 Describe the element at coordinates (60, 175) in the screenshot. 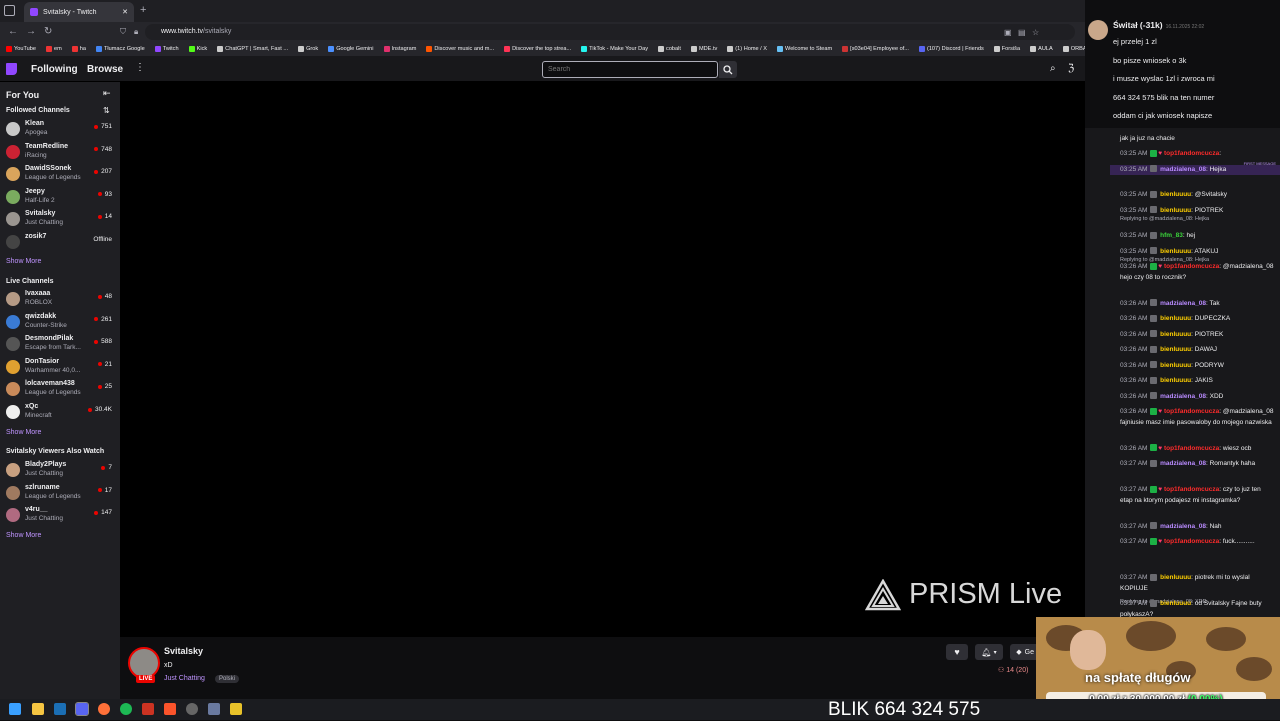

I see `sidebar-channel: DawidSSonek League of Legends 207` at that location.